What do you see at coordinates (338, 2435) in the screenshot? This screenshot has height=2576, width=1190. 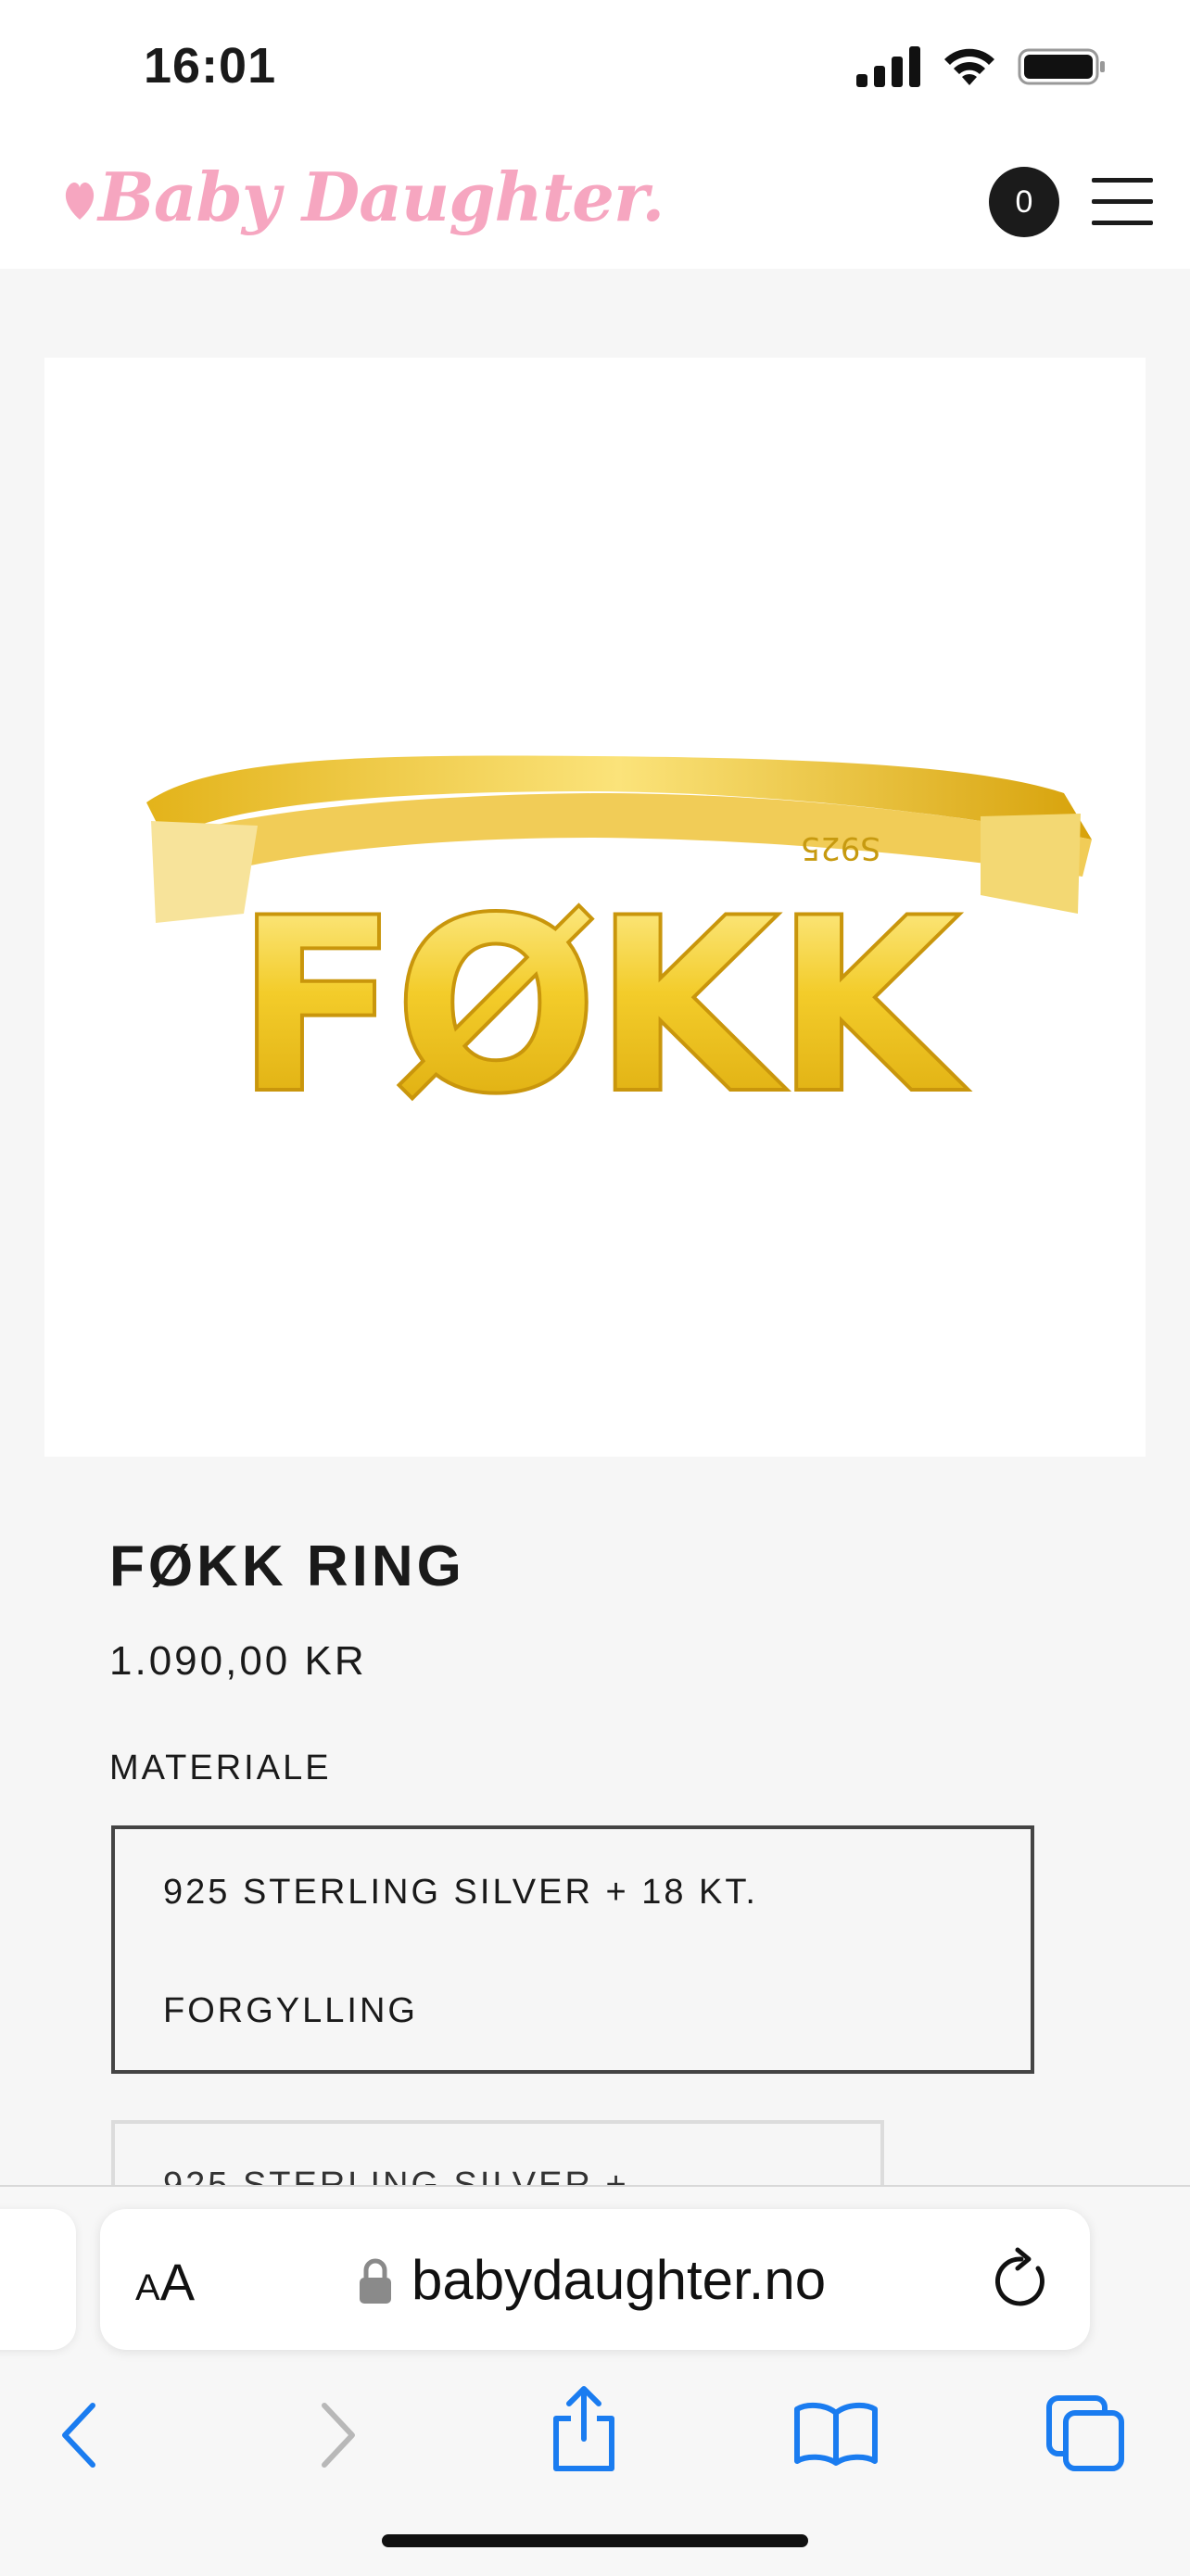 I see `forward-icon` at bounding box center [338, 2435].